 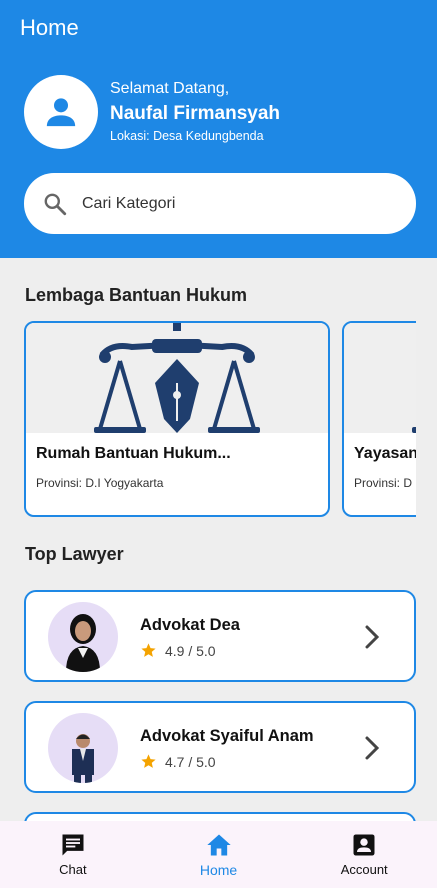 I want to click on nav-item-chat: Chat, so click(x=73, y=854).